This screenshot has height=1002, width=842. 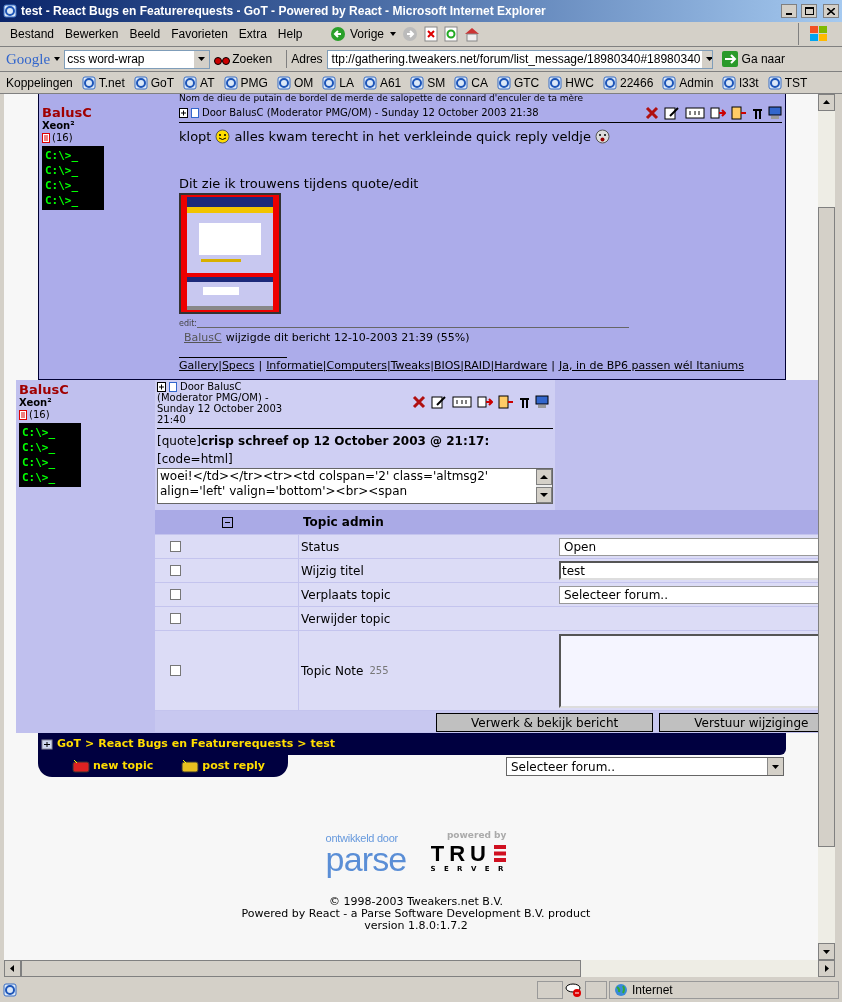 I want to click on close-button, so click(x=831, y=11).